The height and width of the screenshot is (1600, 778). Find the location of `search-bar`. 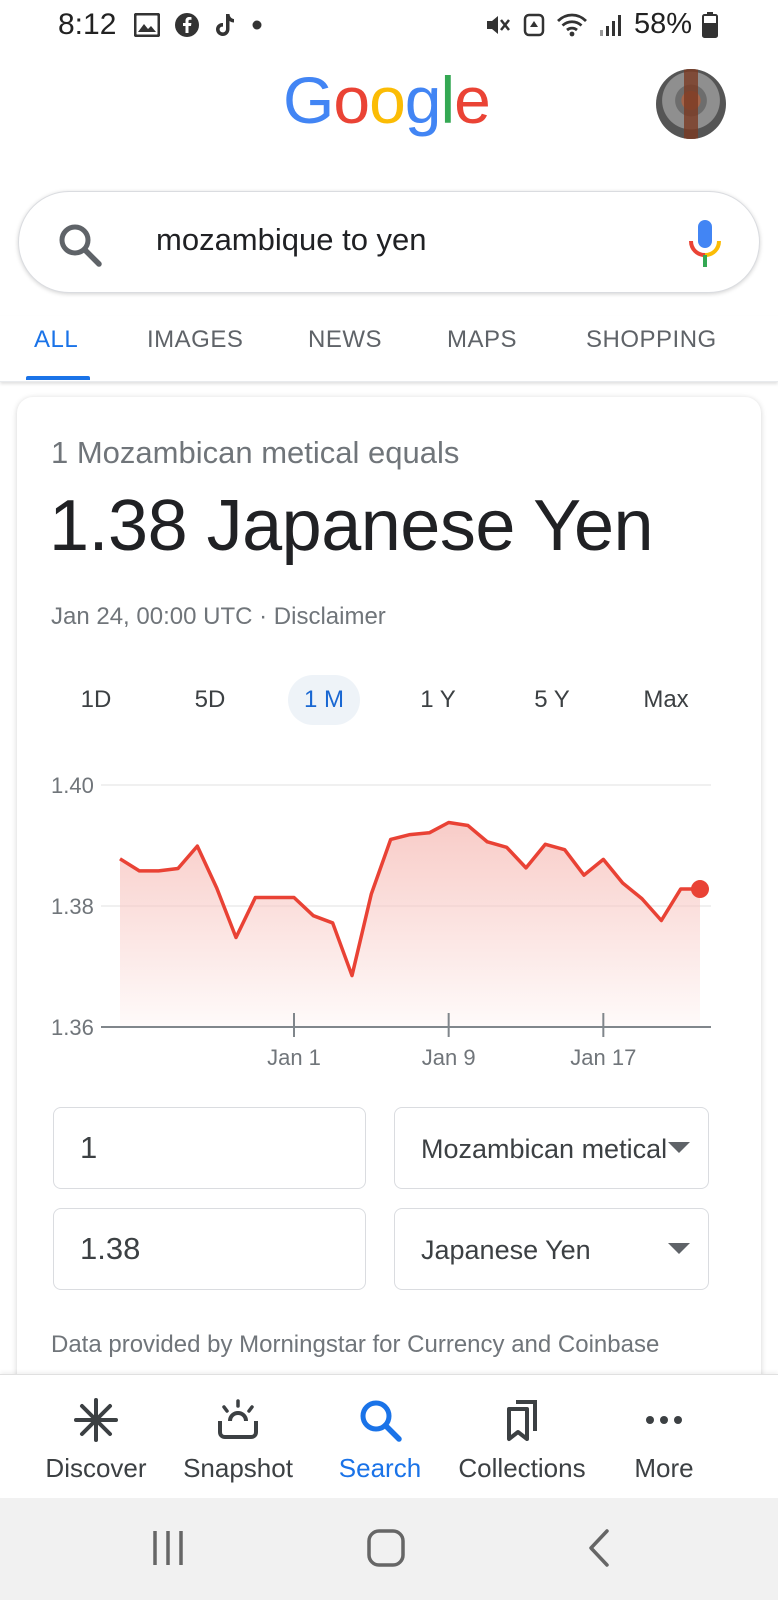

search-bar is located at coordinates (389, 242).